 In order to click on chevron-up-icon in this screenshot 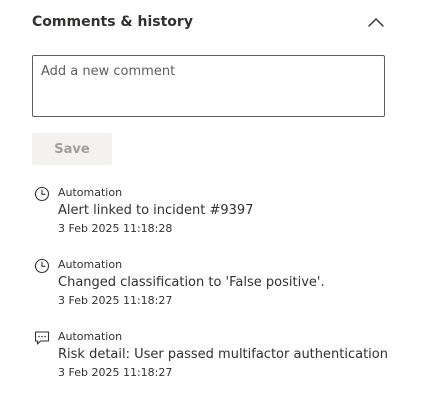, I will do `click(376, 22)`.